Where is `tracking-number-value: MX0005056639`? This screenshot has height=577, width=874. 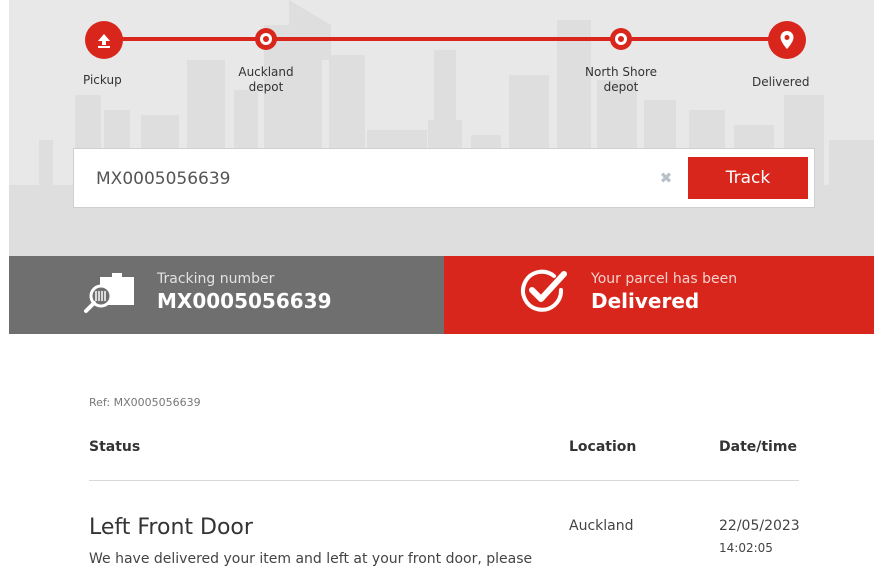 tracking-number-value: MX0005056639 is located at coordinates (244, 301).